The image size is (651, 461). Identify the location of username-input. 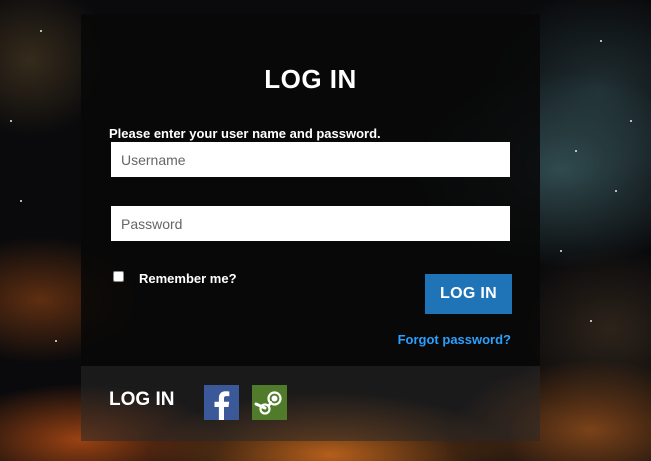
(310, 159).